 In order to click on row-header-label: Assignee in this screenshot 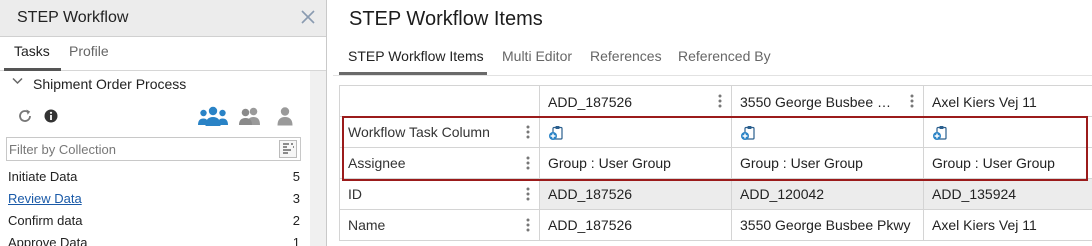, I will do `click(377, 163)`.